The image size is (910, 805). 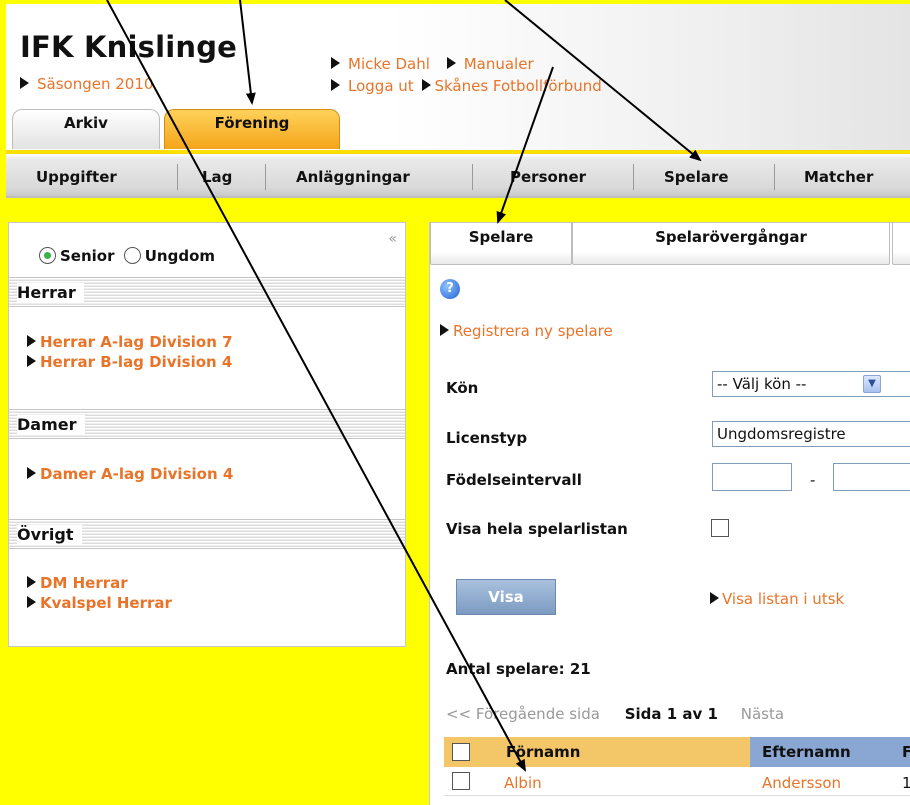 I want to click on birth-interval-label: Födelseintervall, so click(x=514, y=480).